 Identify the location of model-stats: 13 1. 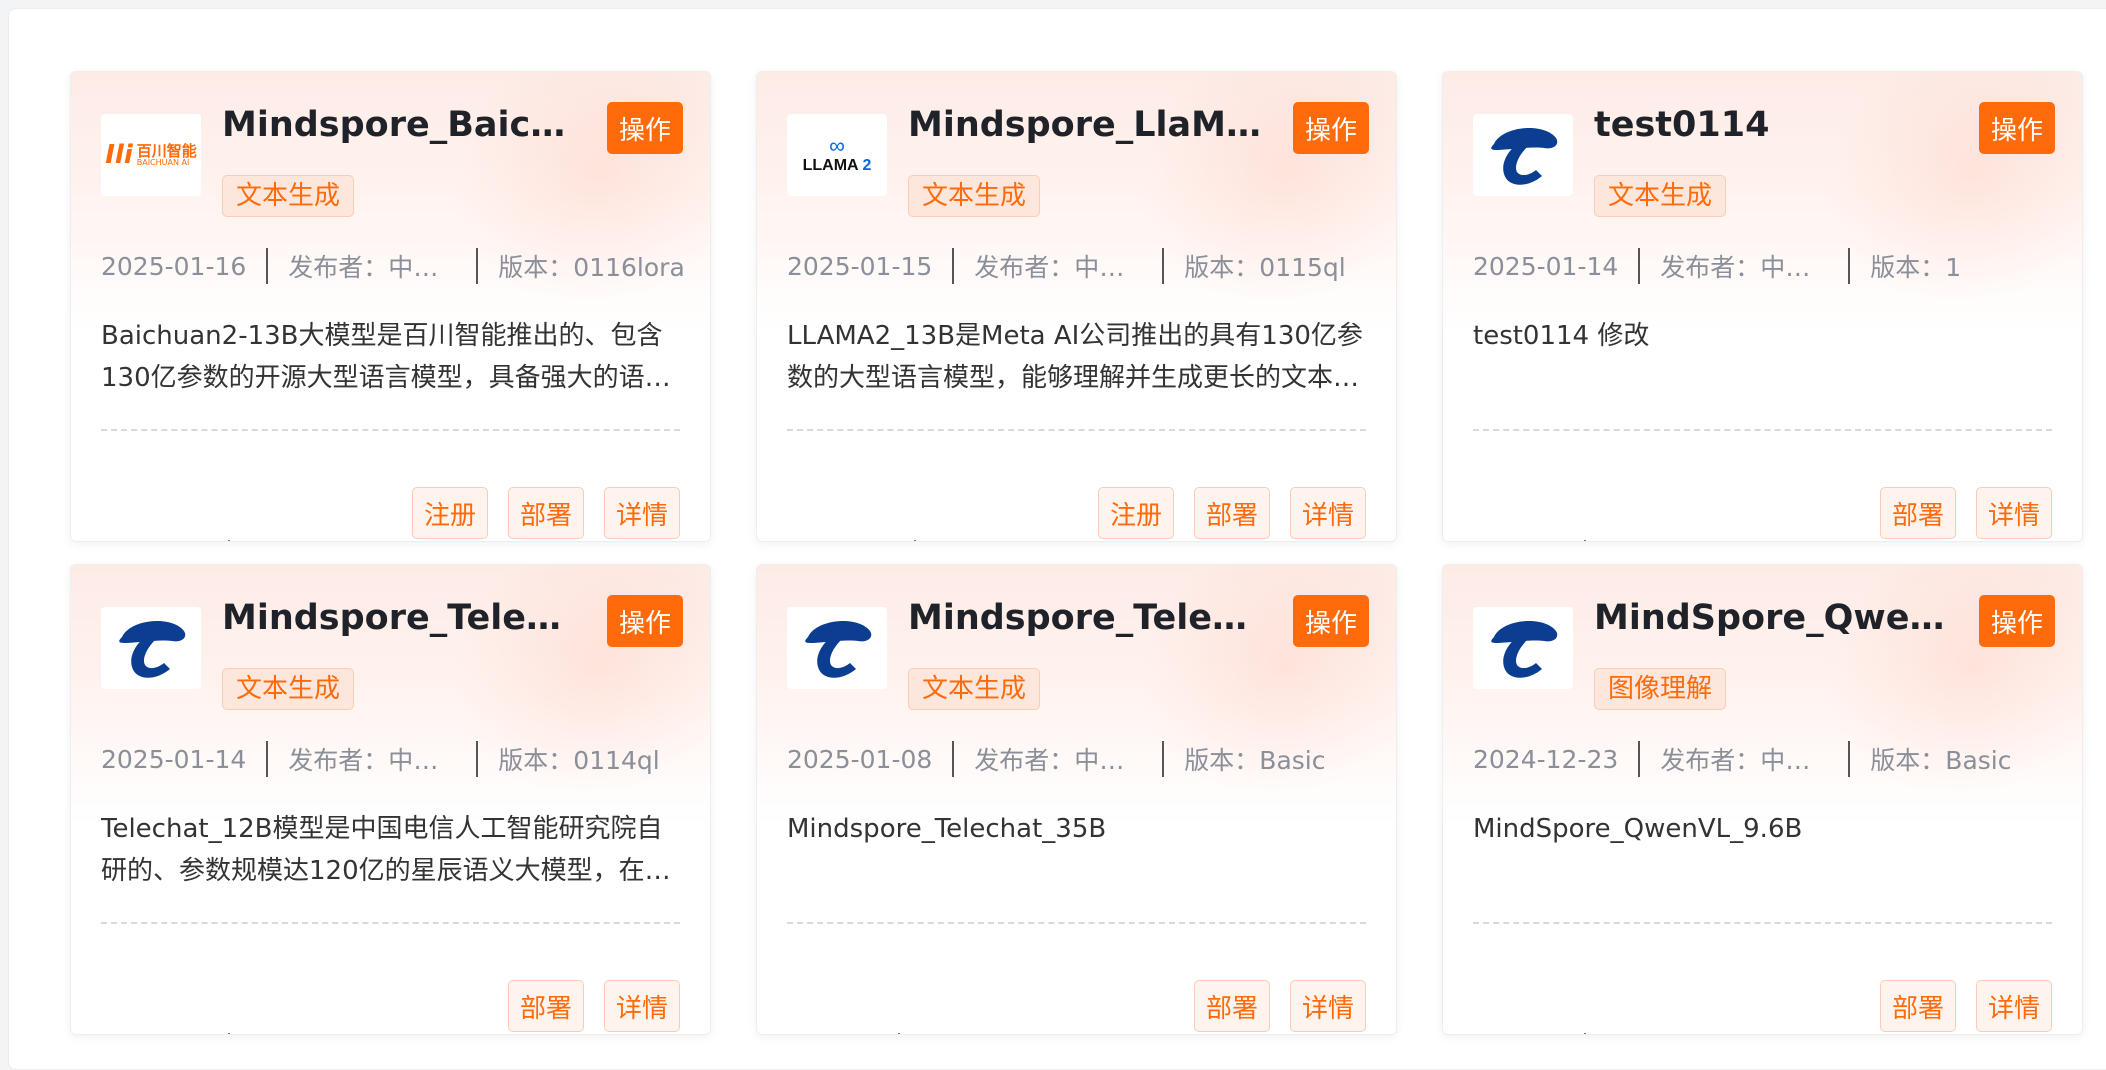
(864, 1032).